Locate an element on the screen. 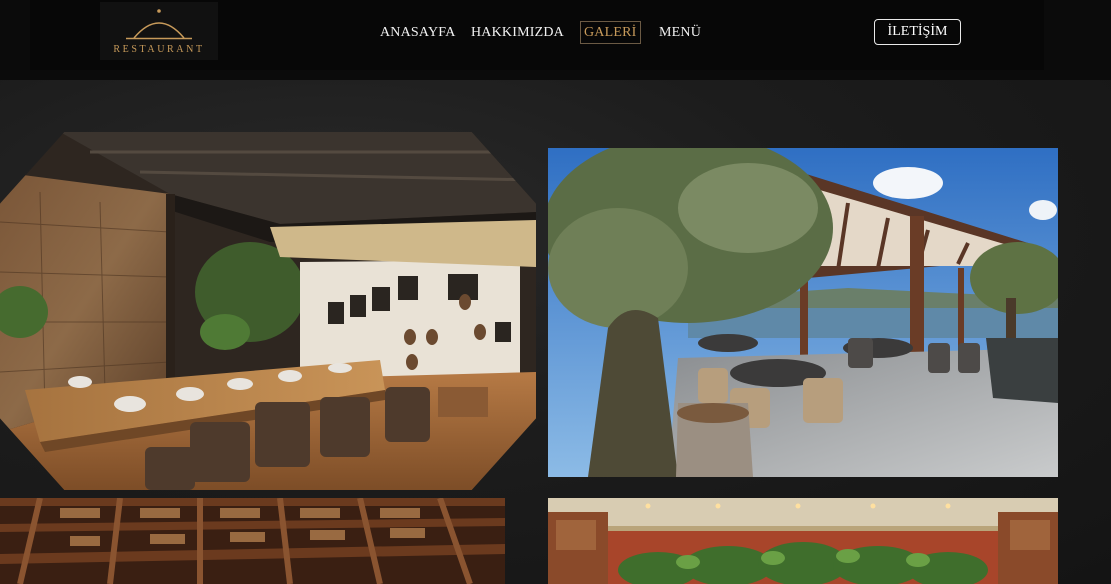  nav-link-home: ANASAYFA is located at coordinates (418, 33).